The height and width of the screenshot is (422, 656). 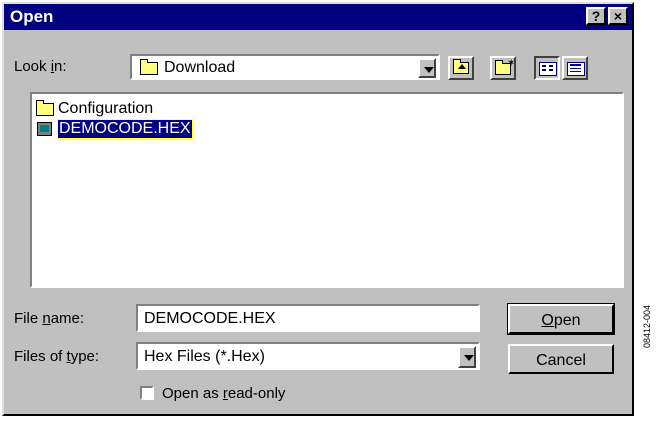 I want to click on files-of-type-label: Files of type:, so click(x=57, y=356).